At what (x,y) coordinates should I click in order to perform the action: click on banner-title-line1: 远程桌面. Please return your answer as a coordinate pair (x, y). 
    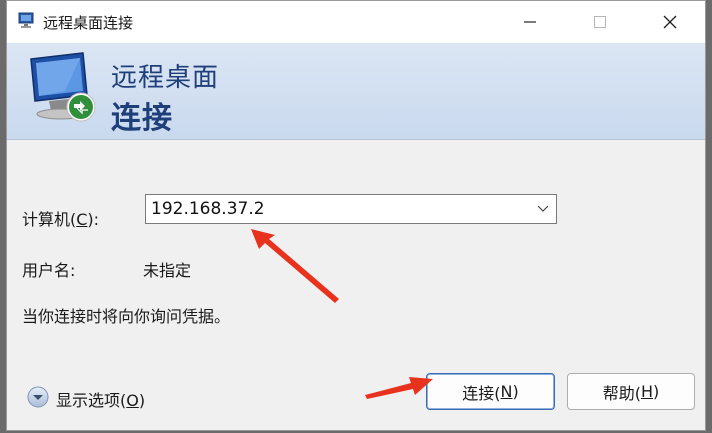
    Looking at the image, I should click on (165, 78).